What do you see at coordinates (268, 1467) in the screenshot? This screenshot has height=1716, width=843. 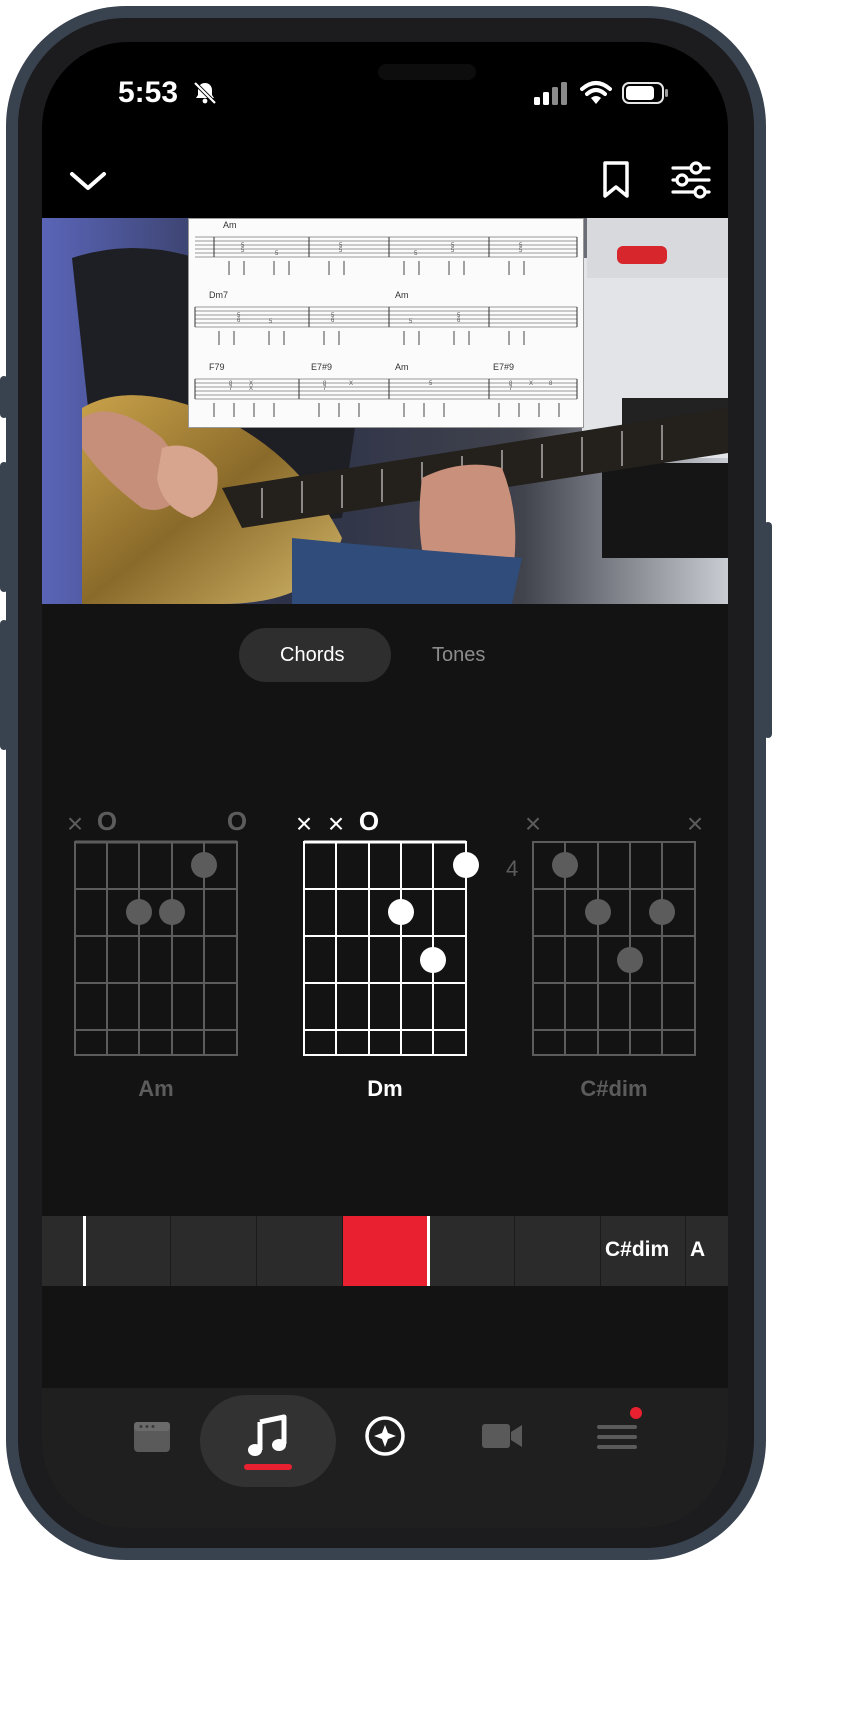 I see `nav-active-indicator` at bounding box center [268, 1467].